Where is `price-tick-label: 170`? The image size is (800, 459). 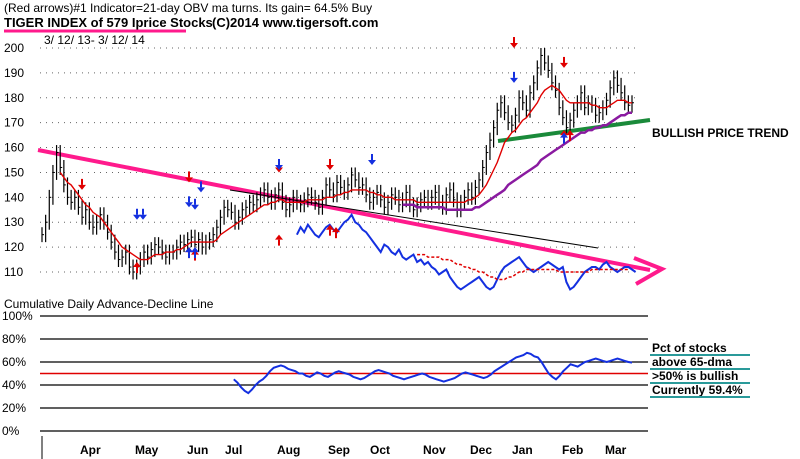
price-tick-label: 170 is located at coordinates (14, 123).